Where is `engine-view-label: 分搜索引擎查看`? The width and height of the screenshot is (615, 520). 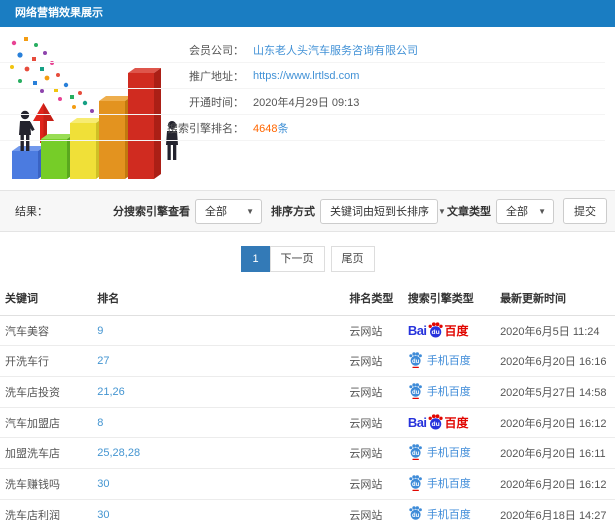 engine-view-label: 分搜索引擎查看 is located at coordinates (151, 212).